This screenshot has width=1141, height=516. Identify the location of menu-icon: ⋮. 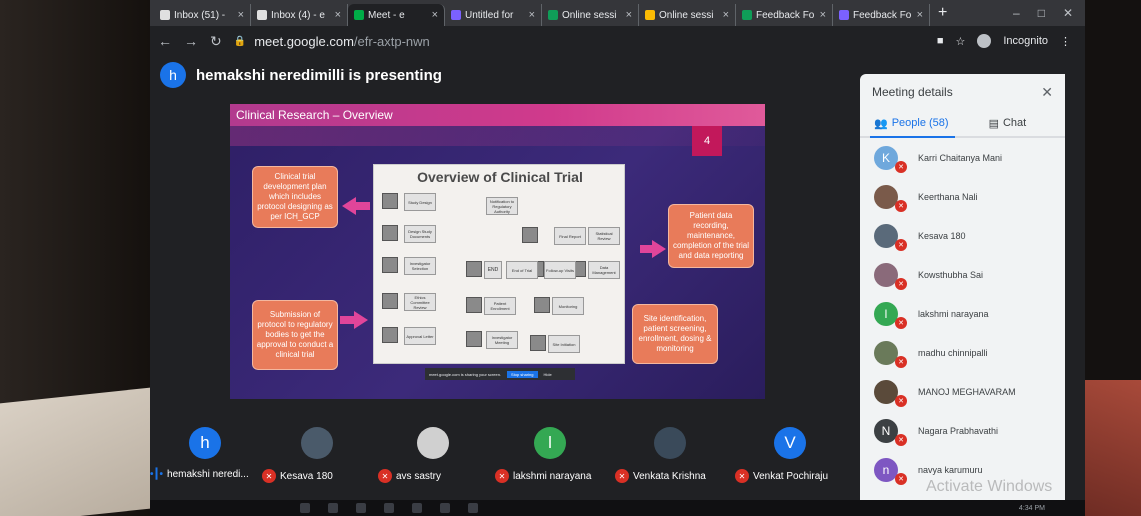
(1065, 41).